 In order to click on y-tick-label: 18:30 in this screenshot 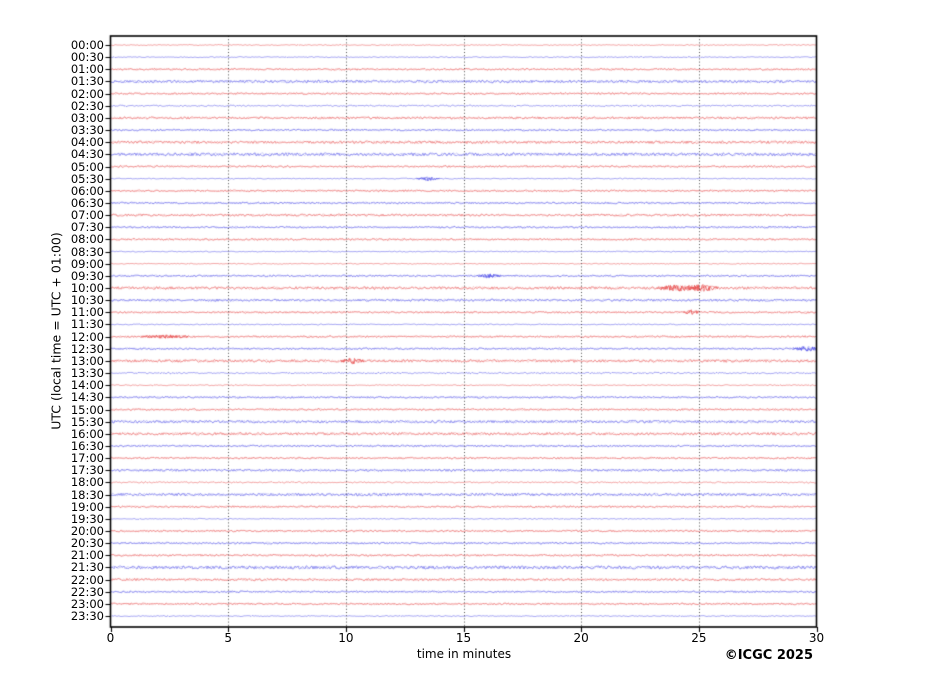, I will do `click(87, 494)`.